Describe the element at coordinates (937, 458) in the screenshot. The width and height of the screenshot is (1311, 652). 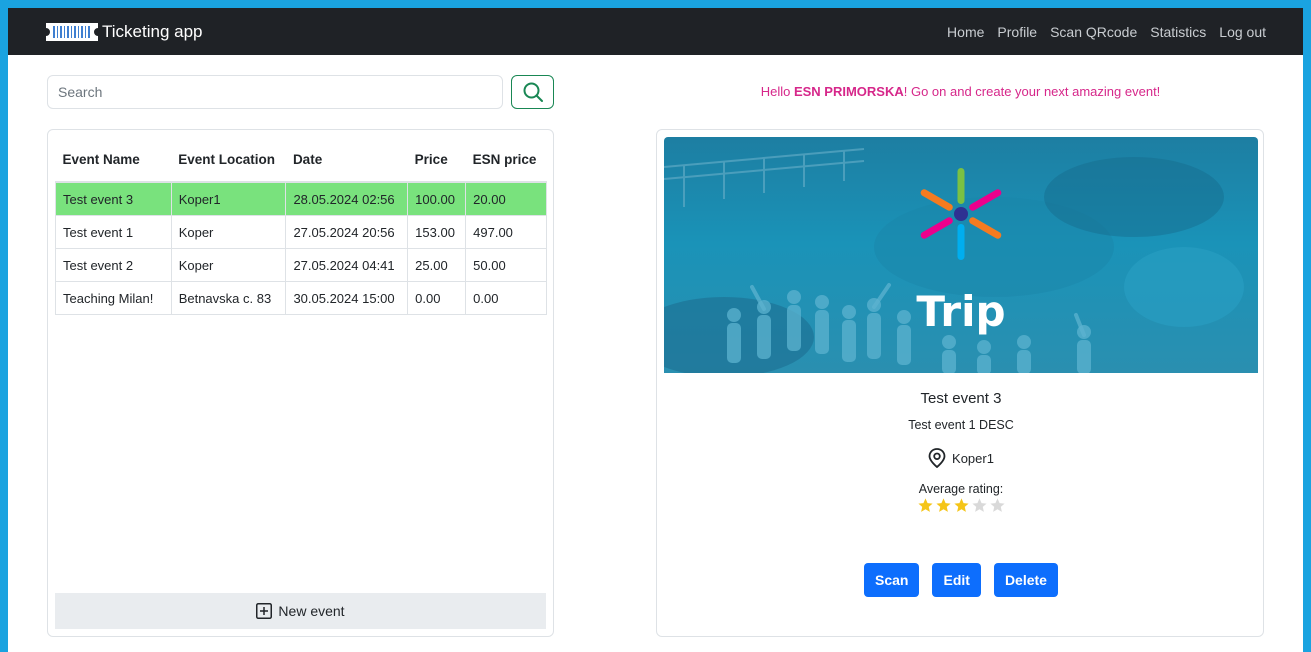
I see `map-pin-icon` at that location.